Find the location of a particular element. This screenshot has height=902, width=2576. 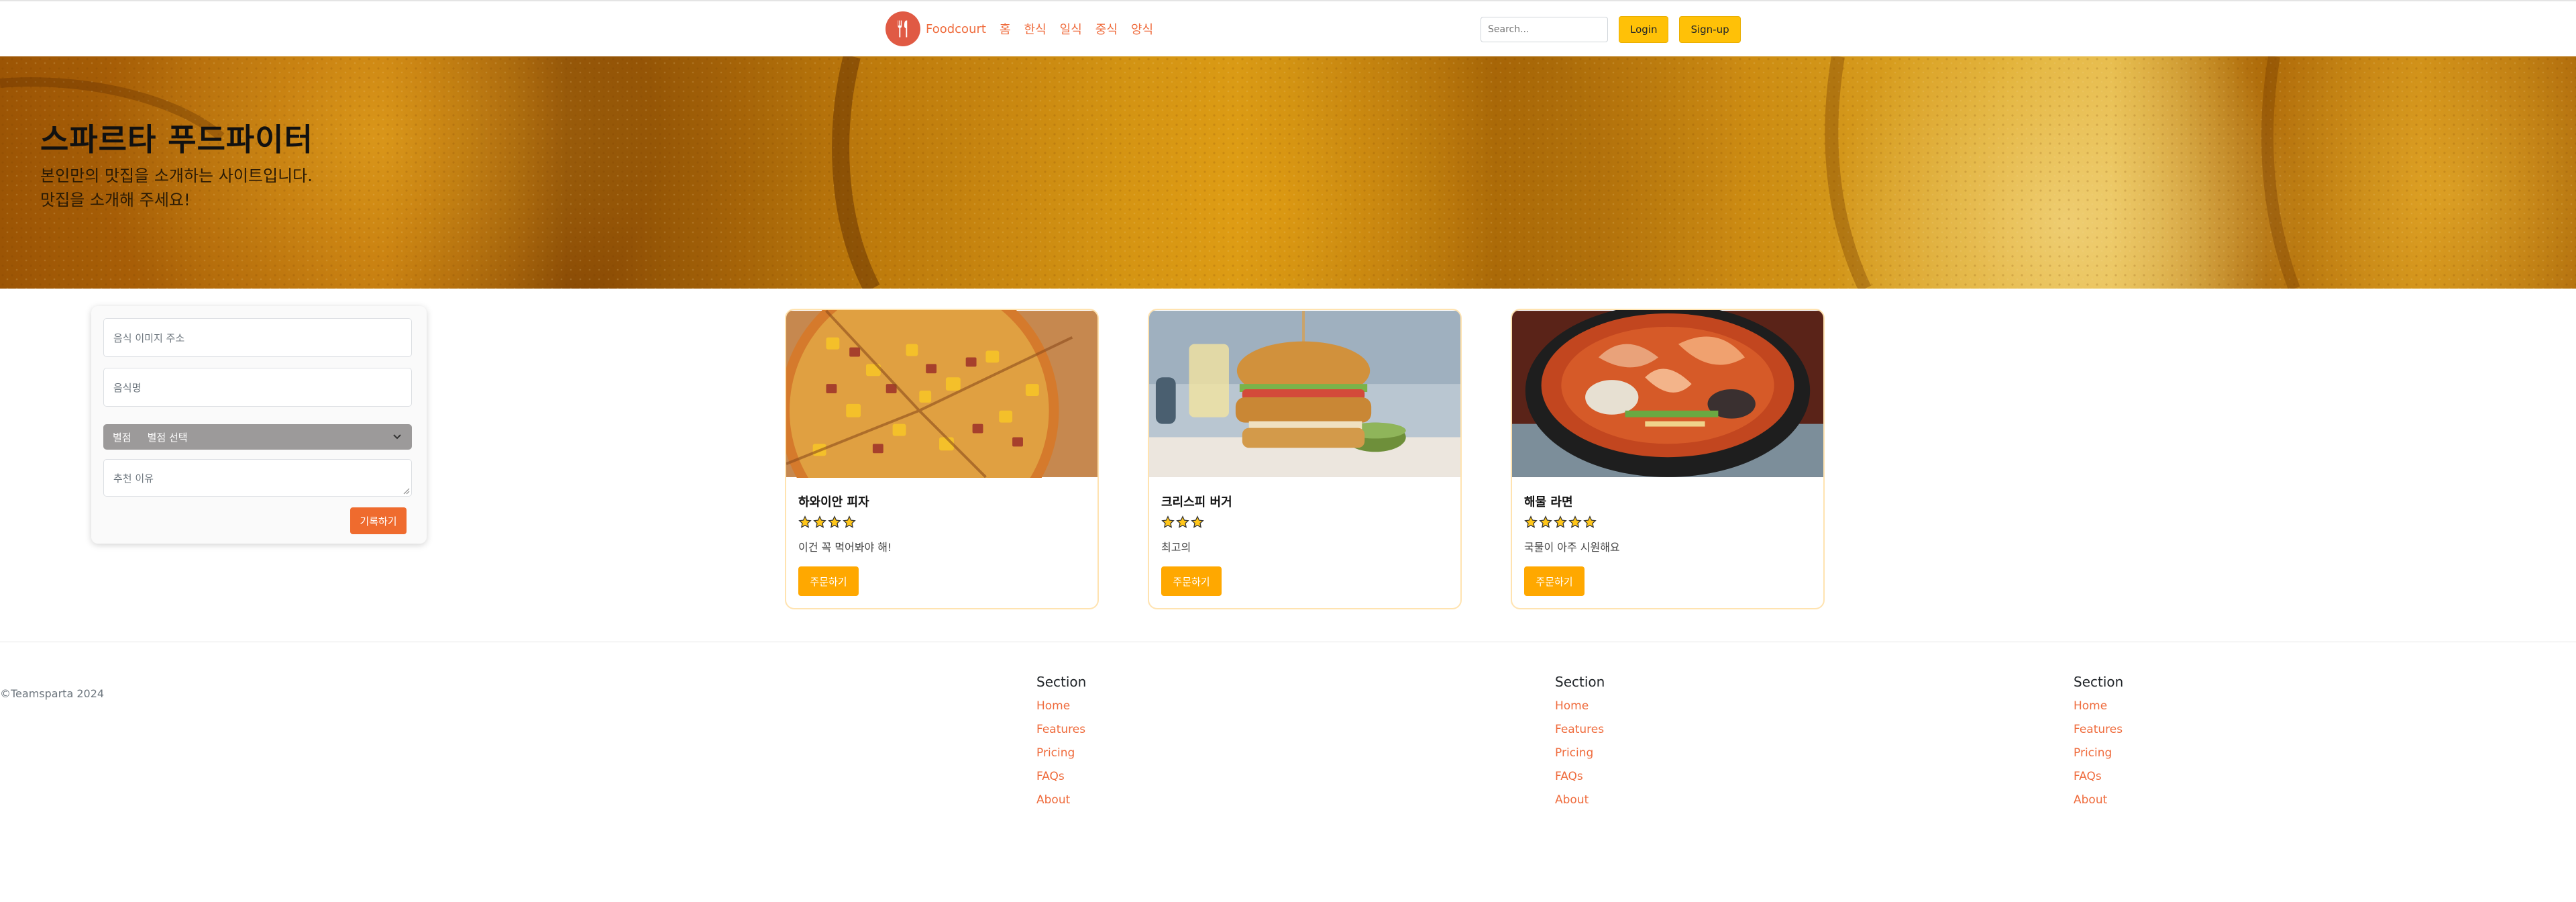

footer-section-1: Section Home Features Pricing FAQs About is located at coordinates (1061, 745).